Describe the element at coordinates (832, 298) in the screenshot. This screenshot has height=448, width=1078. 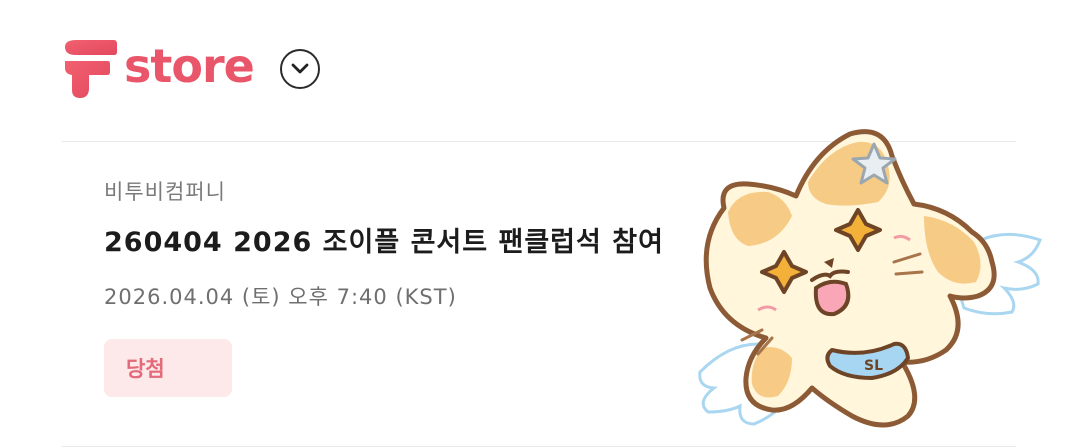
I see `cat-open-mouth` at that location.